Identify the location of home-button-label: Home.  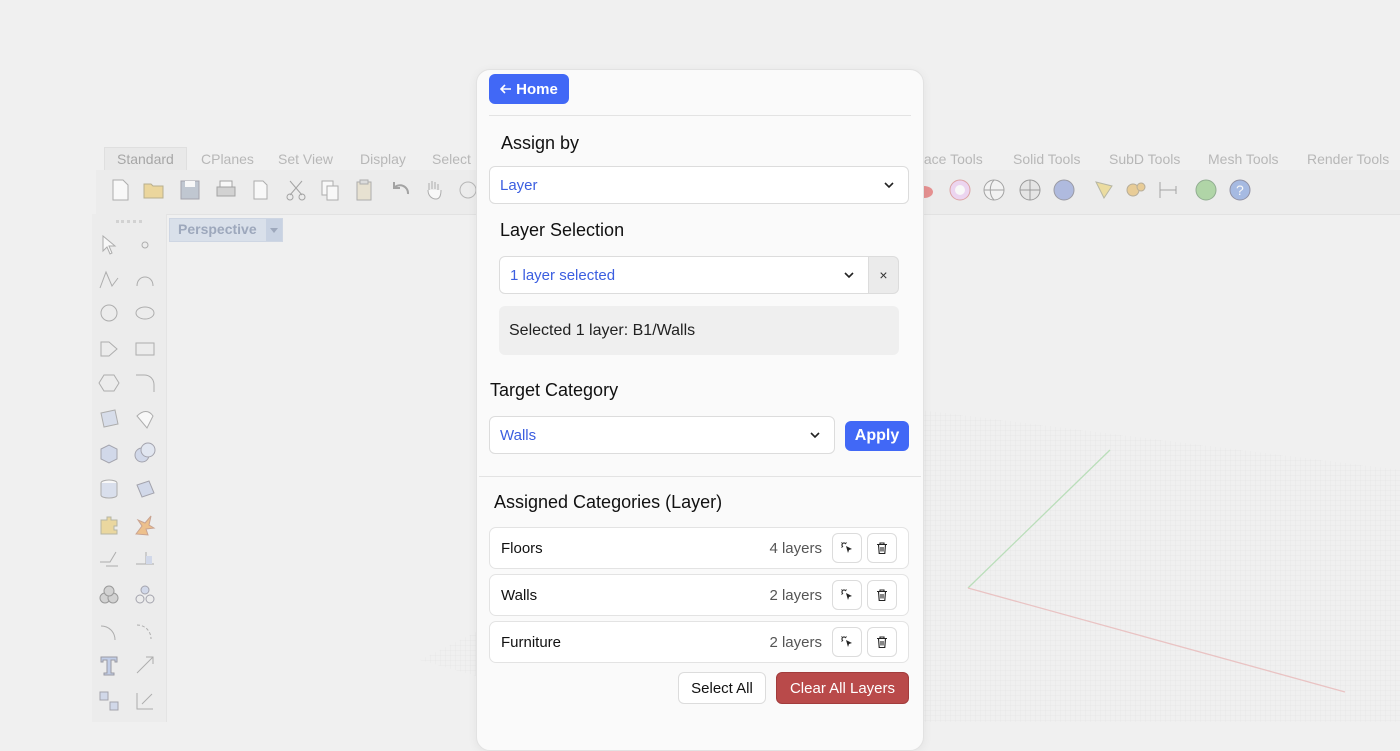
(537, 89).